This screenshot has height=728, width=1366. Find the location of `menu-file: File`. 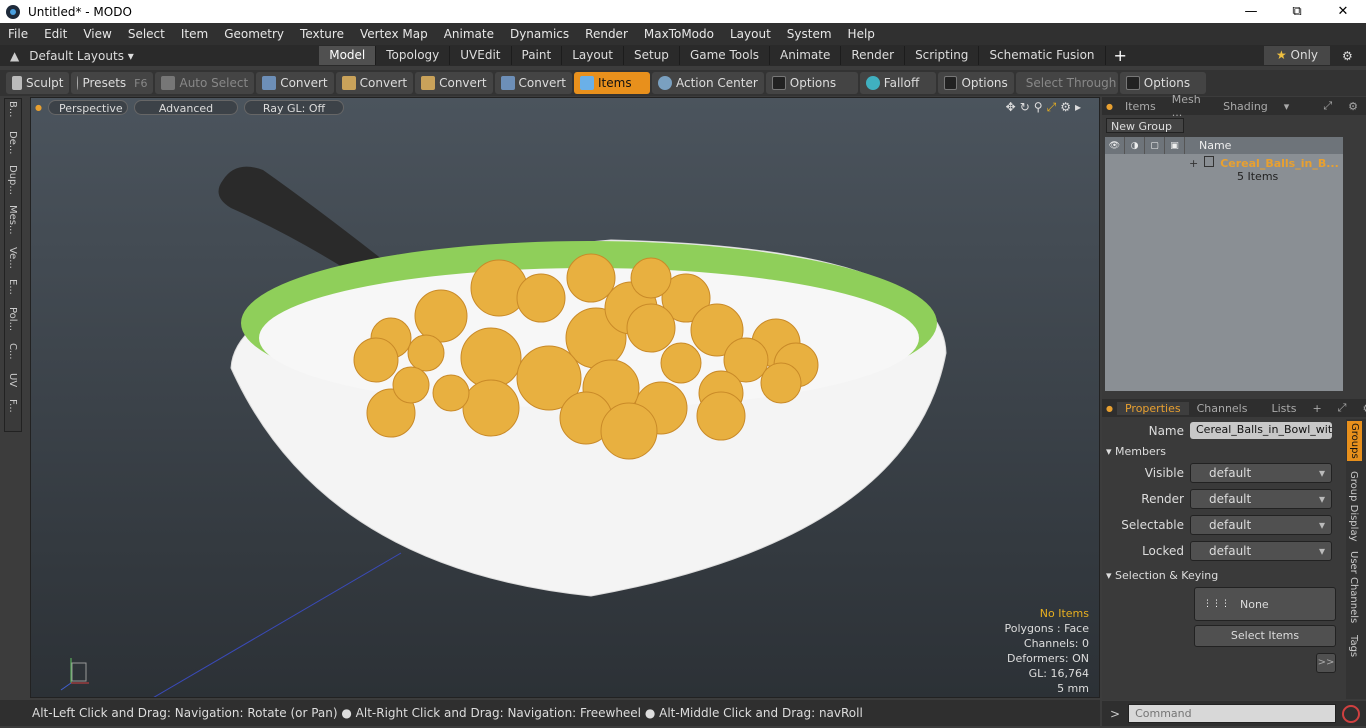

menu-file: File is located at coordinates (18, 34).